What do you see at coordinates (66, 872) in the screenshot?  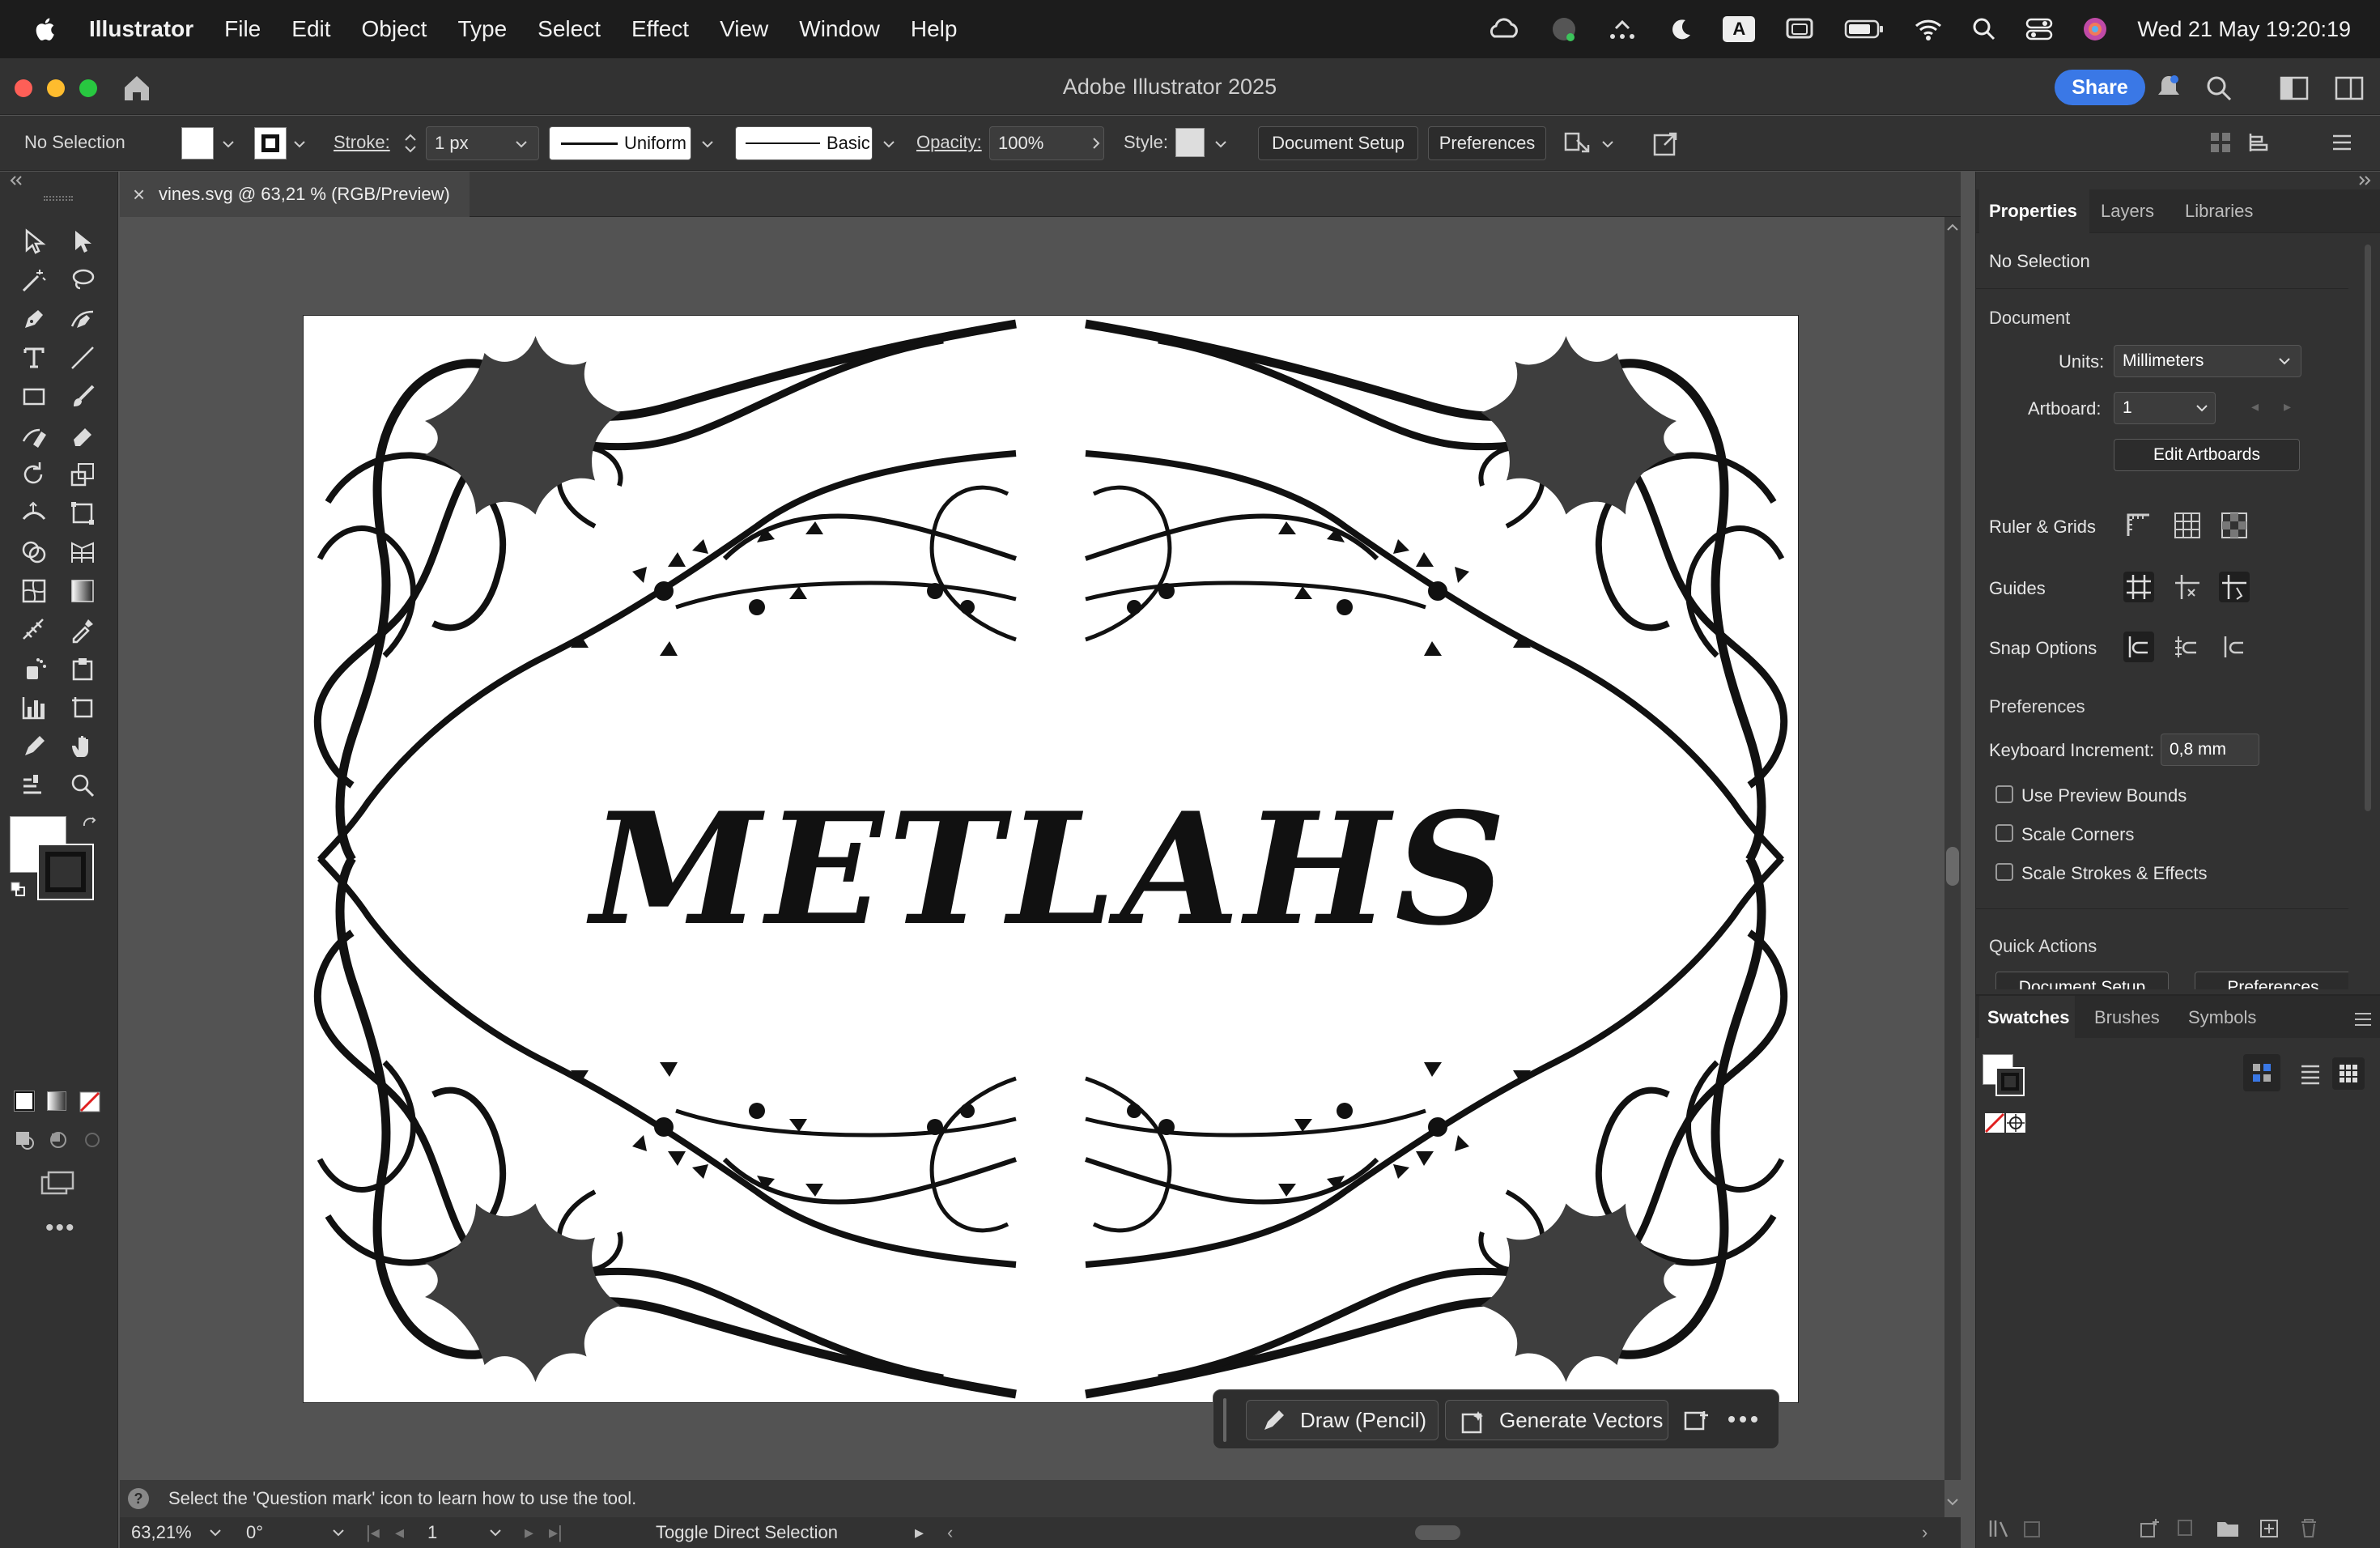 I see `stroke-color-box` at bounding box center [66, 872].